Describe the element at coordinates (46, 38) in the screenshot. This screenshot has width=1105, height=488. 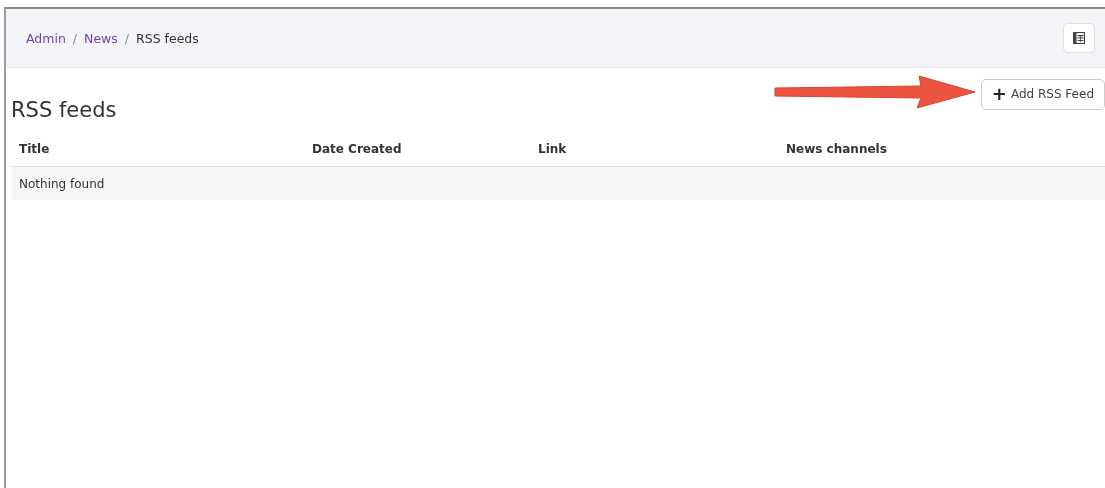
I see `breadcrumb-link: Admin` at that location.